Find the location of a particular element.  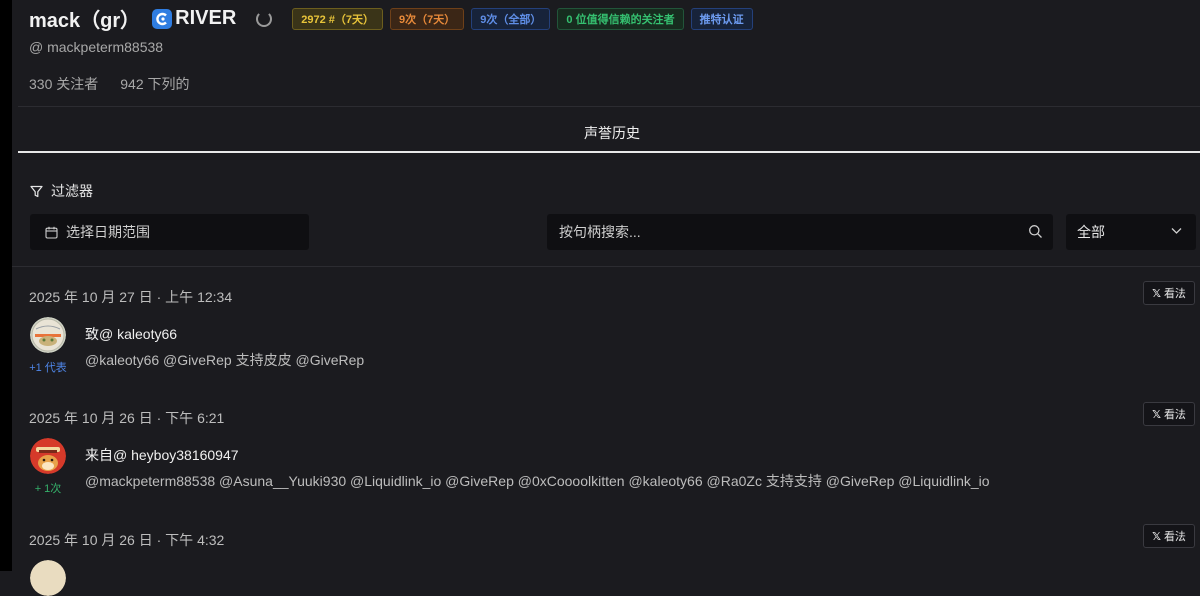

search-input is located at coordinates (782, 232).